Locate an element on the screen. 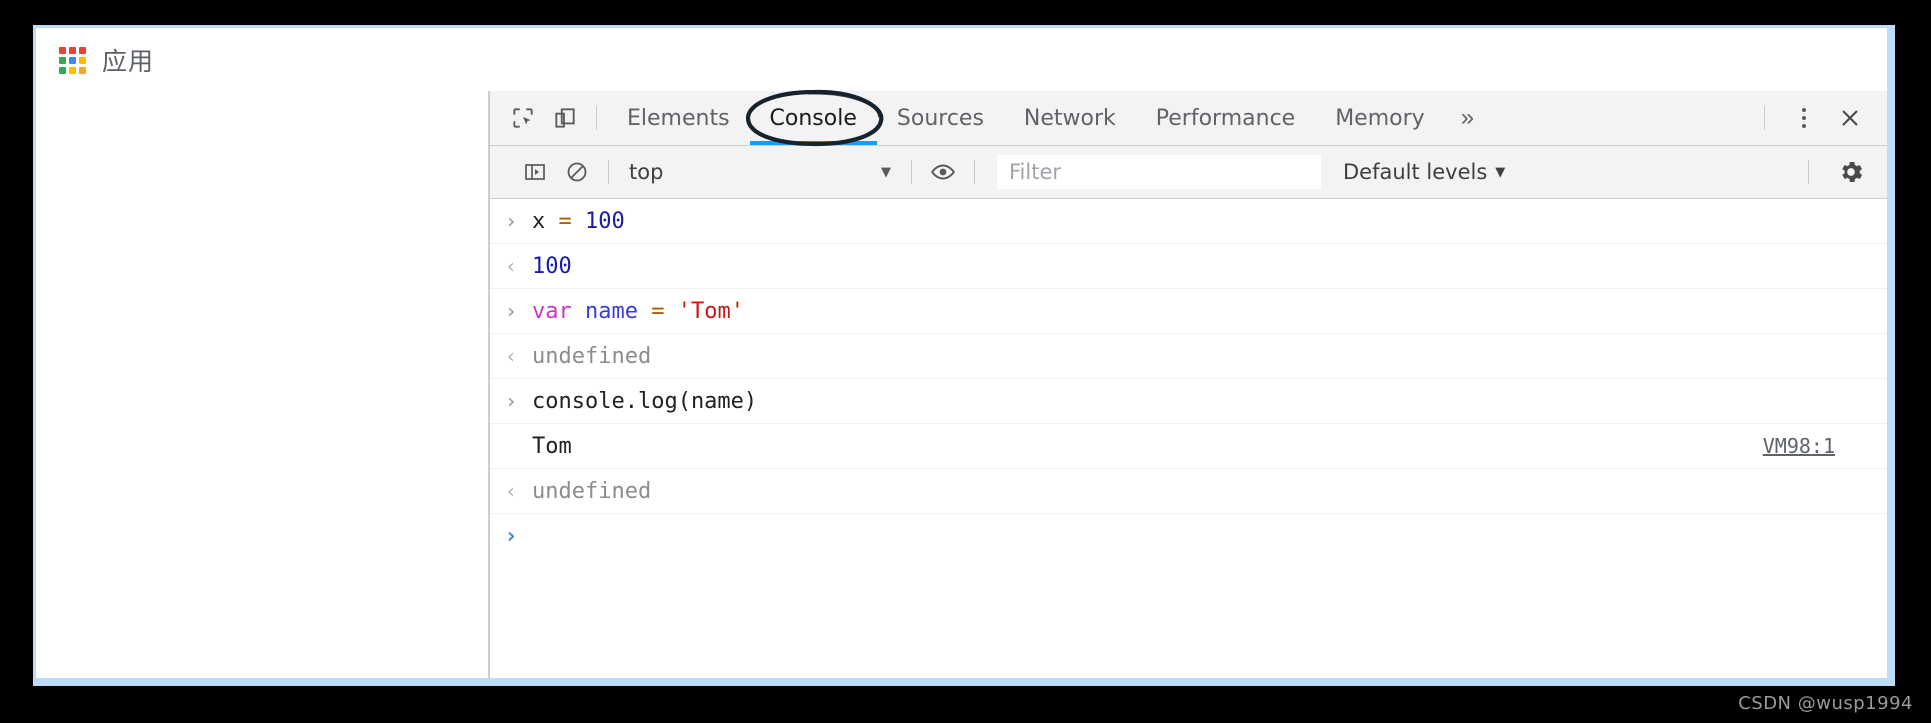  devtools-tab-label: Console is located at coordinates (813, 118).